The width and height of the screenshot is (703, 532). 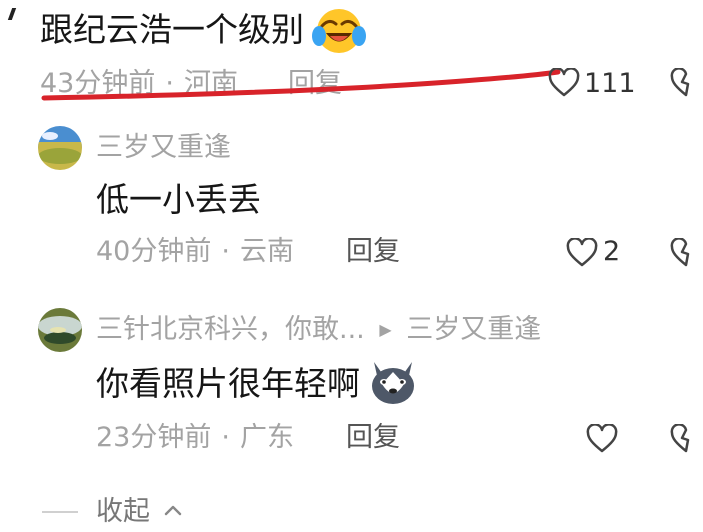 I want to click on username: 三岁又重逢, so click(x=163, y=148).